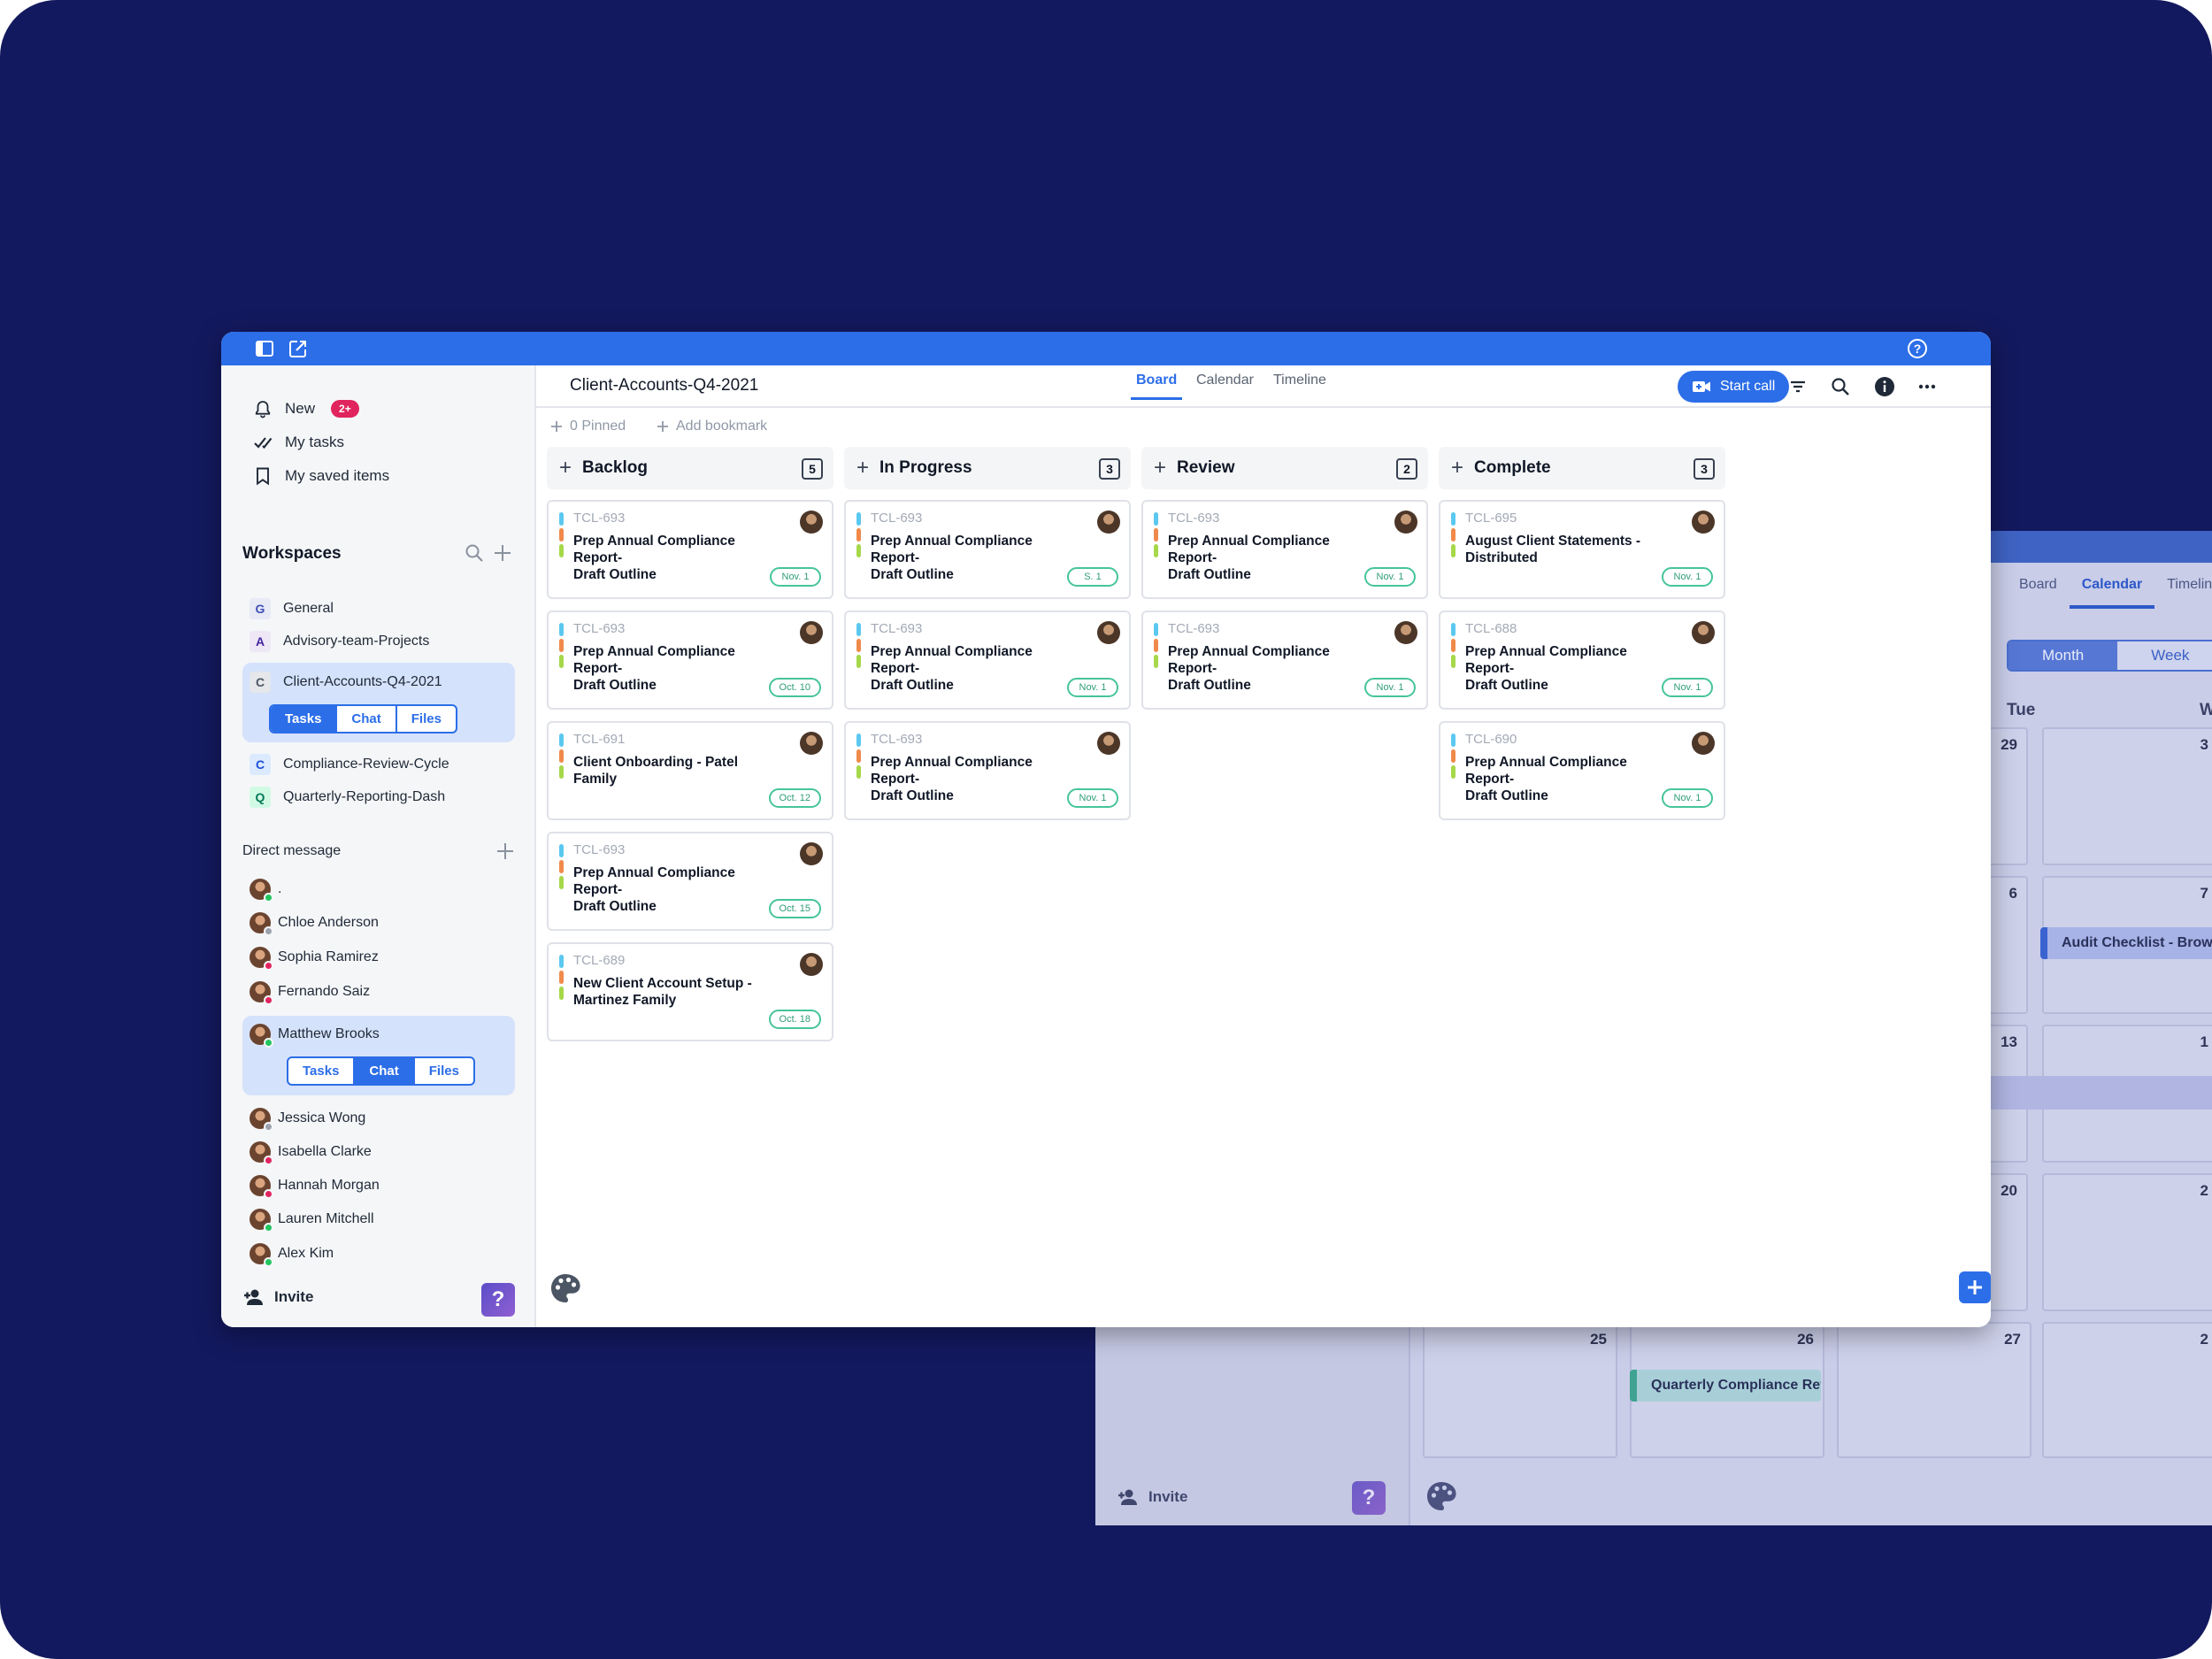 Image resolution: width=2212 pixels, height=1659 pixels. I want to click on dm-item: Lauren Mitchell, so click(312, 1221).